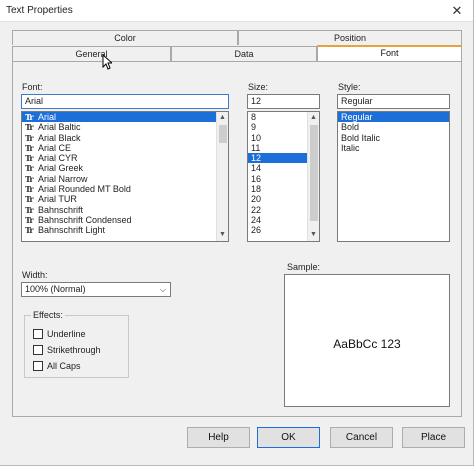 This screenshot has width=474, height=466. Describe the element at coordinates (59, 137) in the screenshot. I see `font-list-item-label: Arial Black` at that location.